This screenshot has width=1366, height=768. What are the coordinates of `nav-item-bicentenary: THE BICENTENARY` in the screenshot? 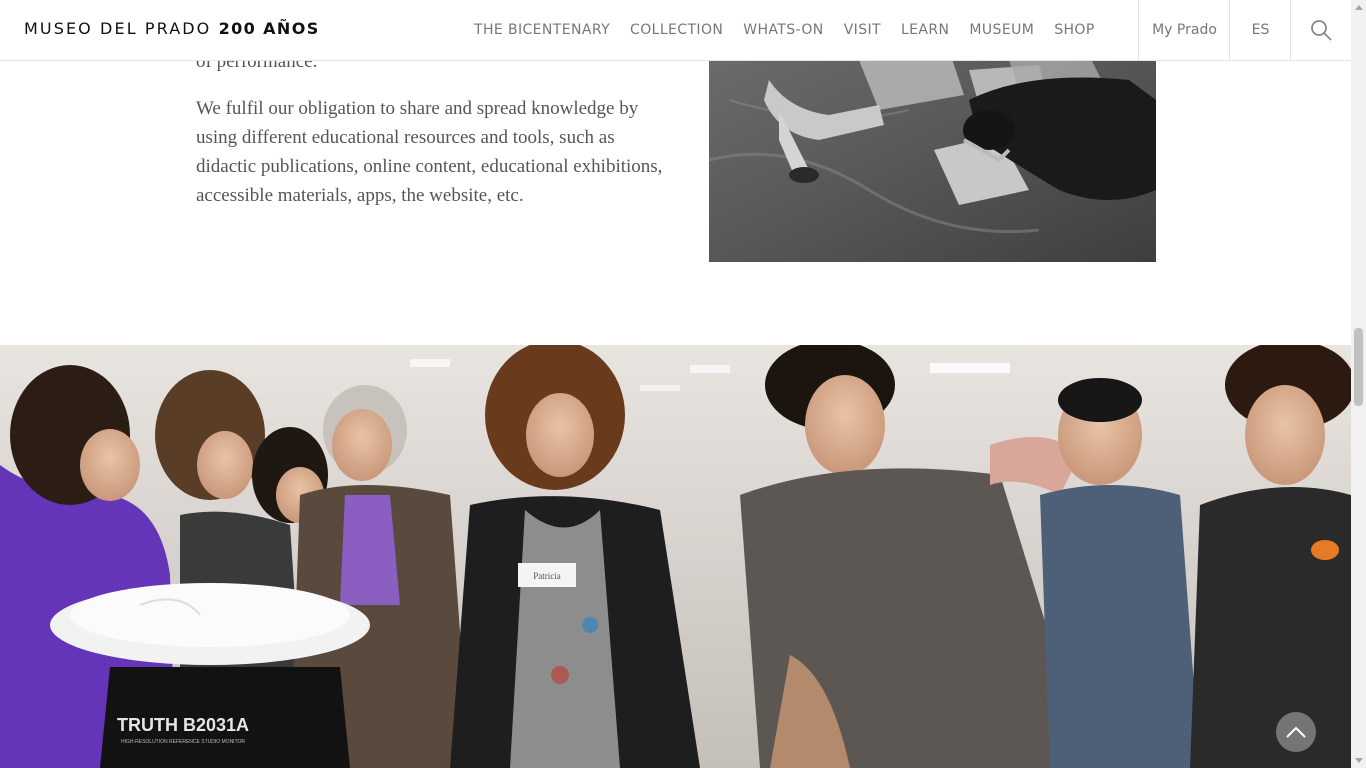 It's located at (542, 30).